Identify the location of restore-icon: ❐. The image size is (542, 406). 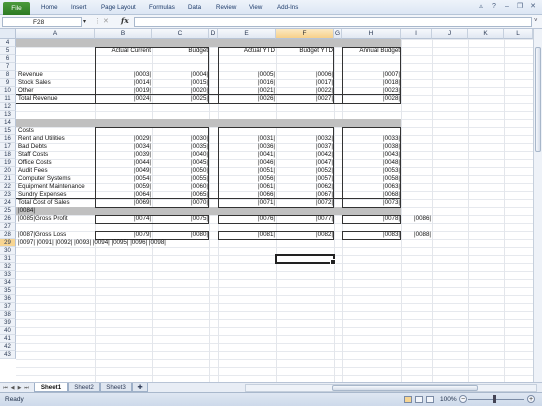
(520, 7).